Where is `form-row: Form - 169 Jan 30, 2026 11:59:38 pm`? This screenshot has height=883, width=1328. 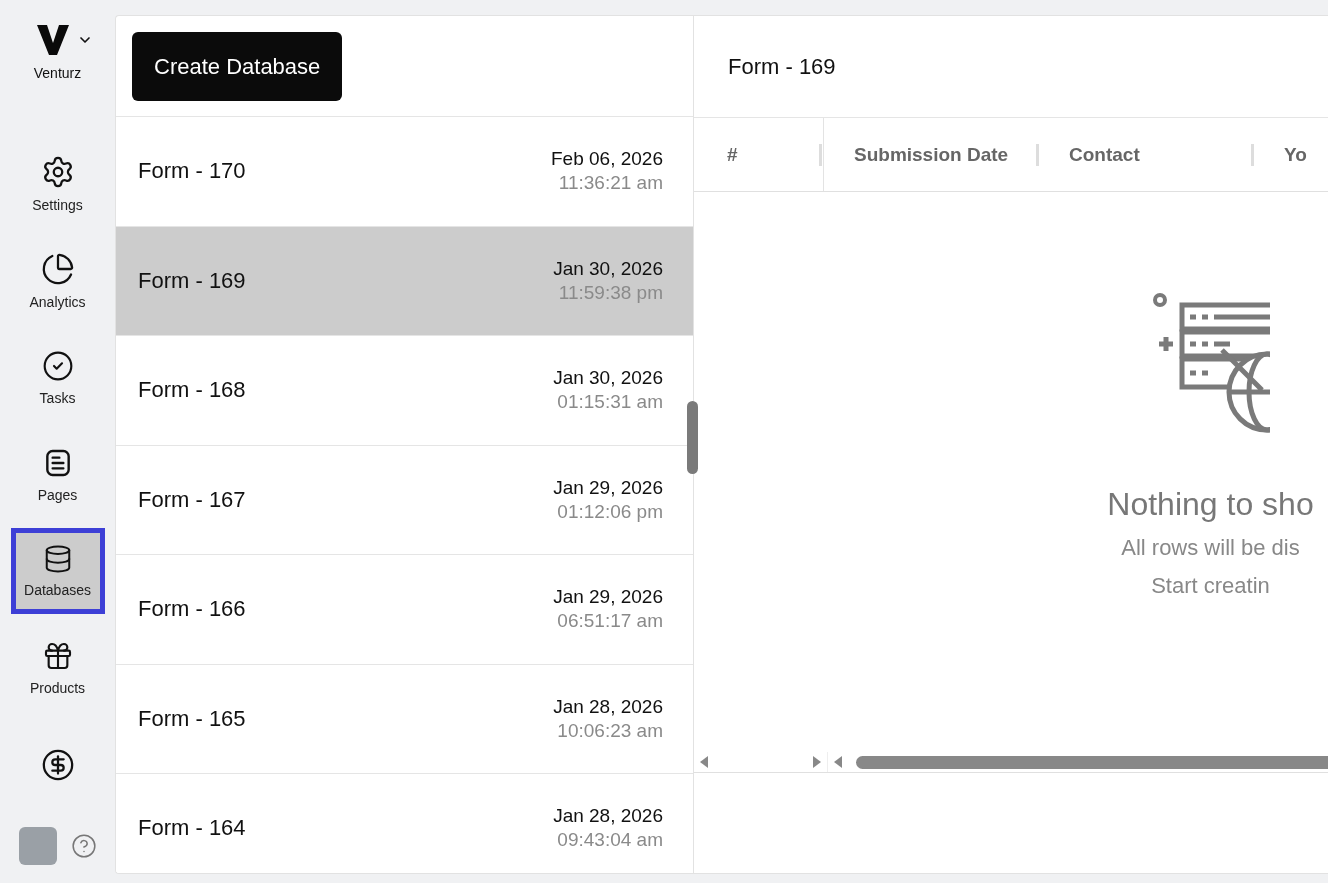
form-row: Form - 169 Jan 30, 2026 11:59:38 pm is located at coordinates (404, 281).